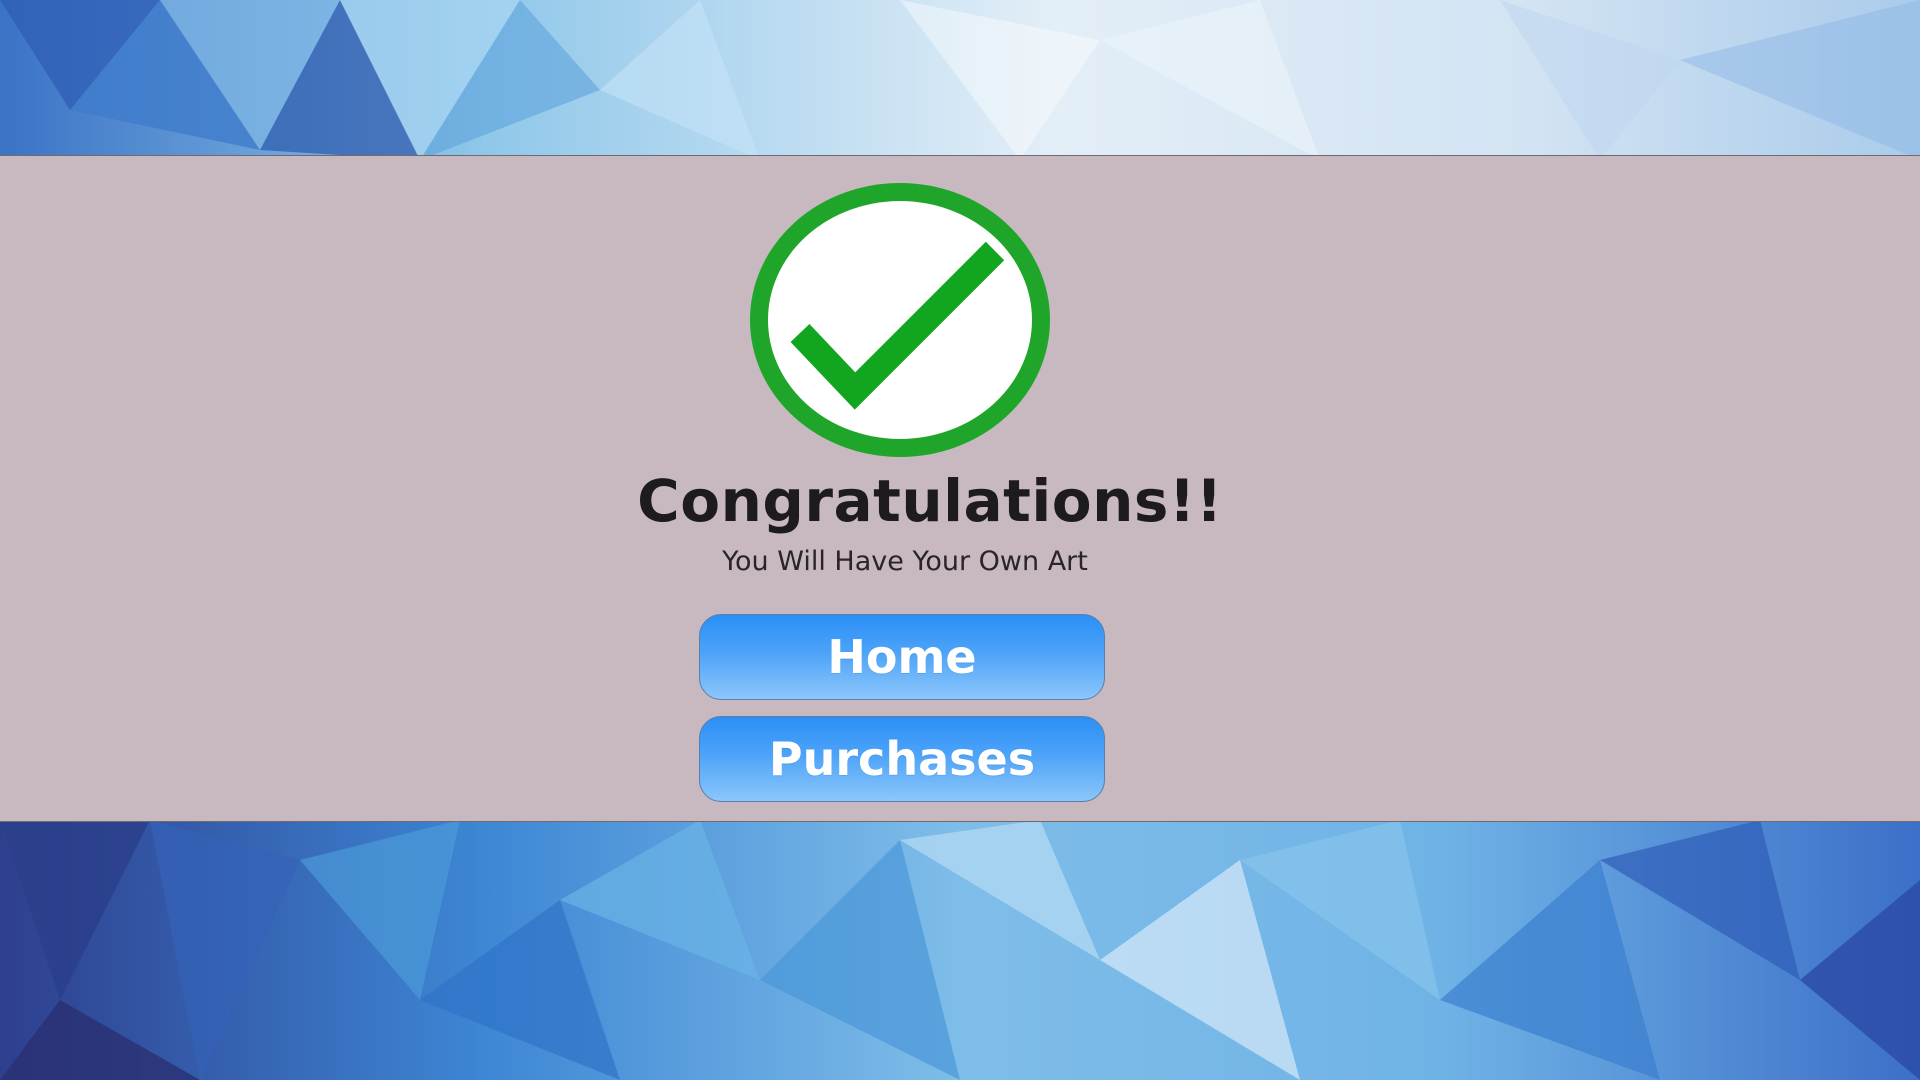 The image size is (1920, 1080). I want to click on purchases-button: Purchases, so click(902, 759).